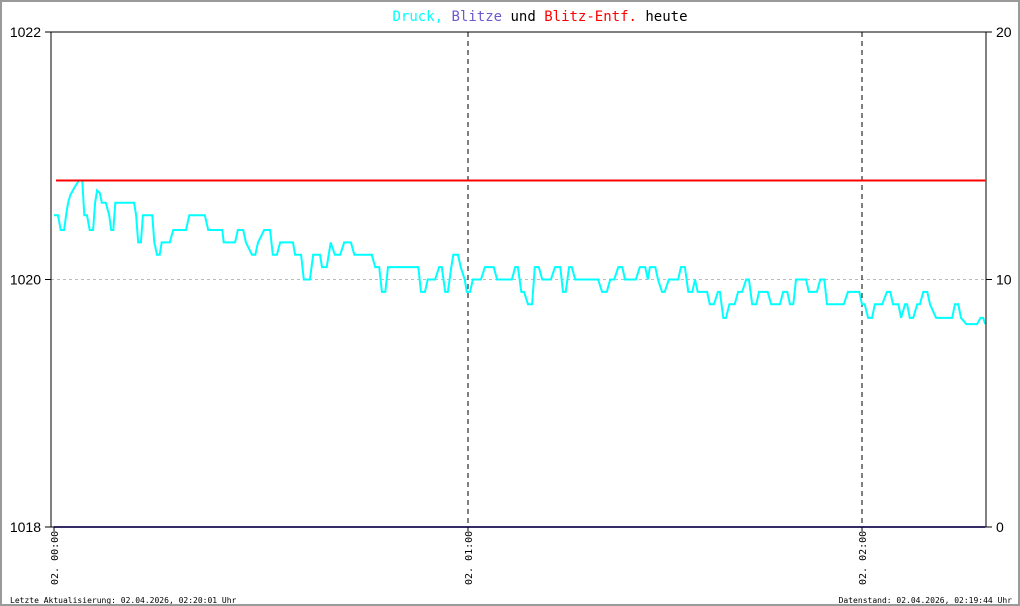 The image size is (1020, 606). Describe the element at coordinates (519, 17) in the screenshot. I see `title-part: und` at that location.